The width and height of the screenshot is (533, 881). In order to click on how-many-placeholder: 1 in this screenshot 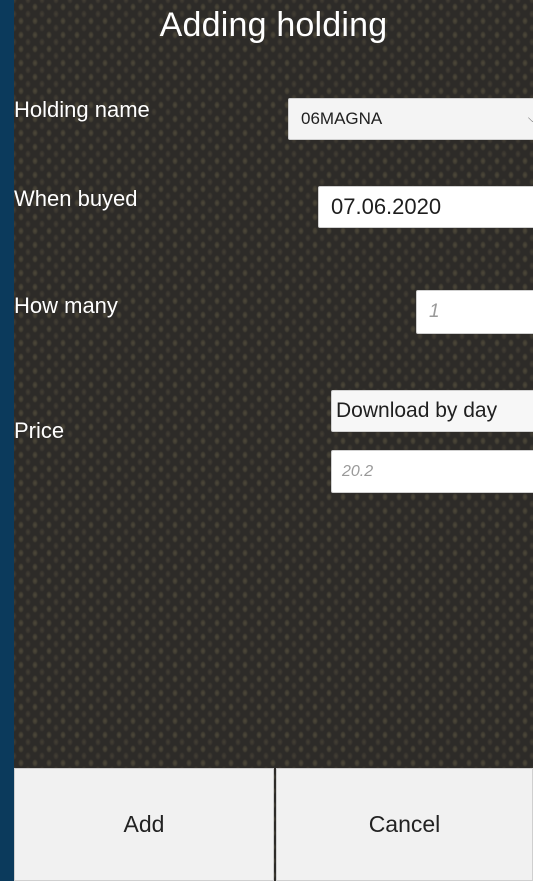, I will do `click(434, 311)`.